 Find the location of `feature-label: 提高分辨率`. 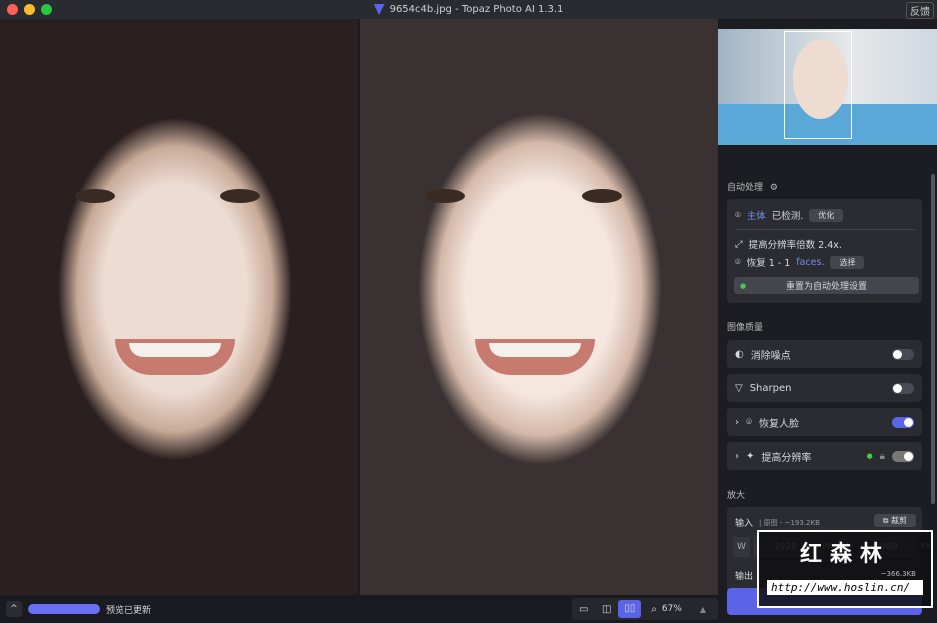

feature-label: 提高分辨率 is located at coordinates (786, 458).